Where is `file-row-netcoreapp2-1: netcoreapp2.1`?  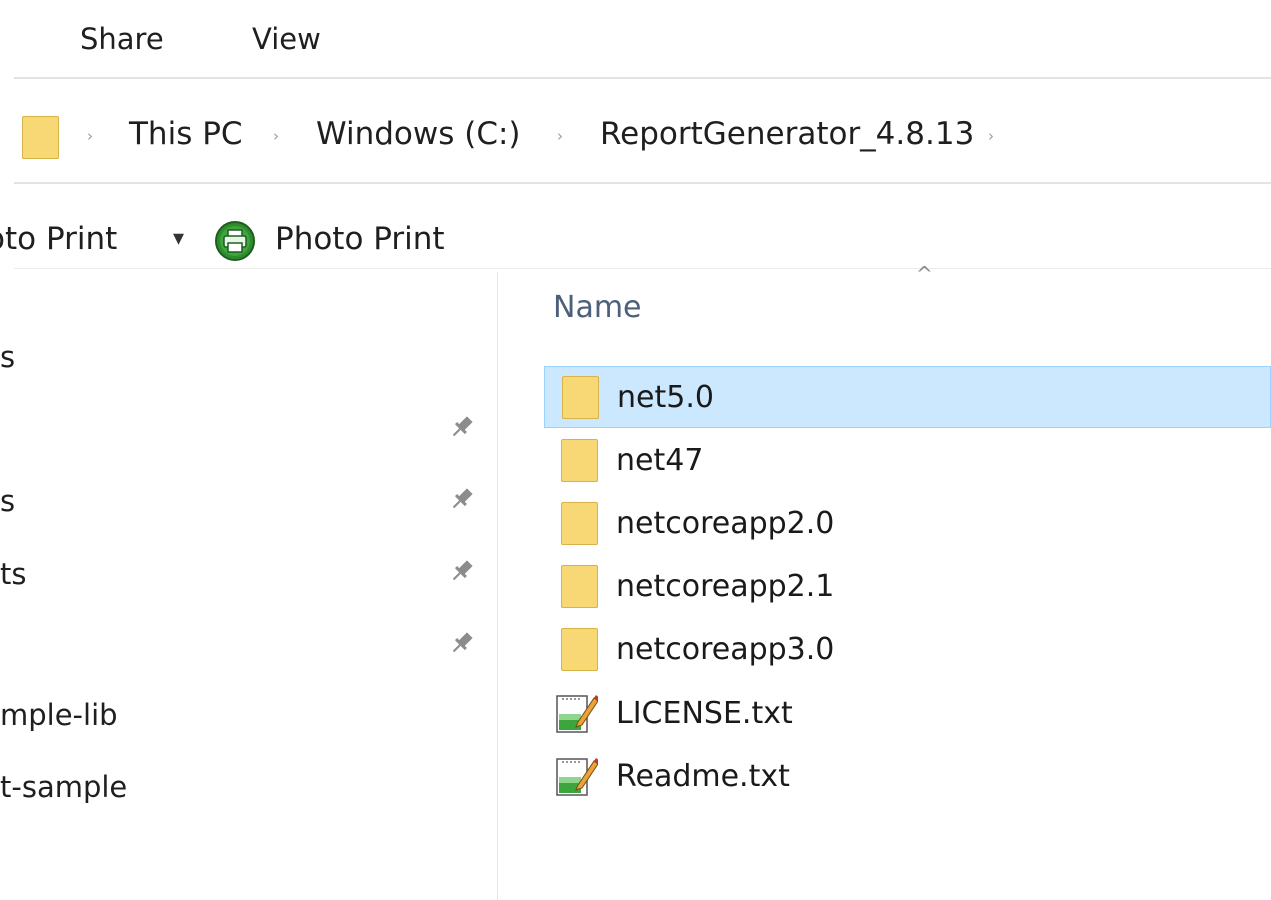 file-row-netcoreapp2-1: netcoreapp2.1 is located at coordinates (907, 587).